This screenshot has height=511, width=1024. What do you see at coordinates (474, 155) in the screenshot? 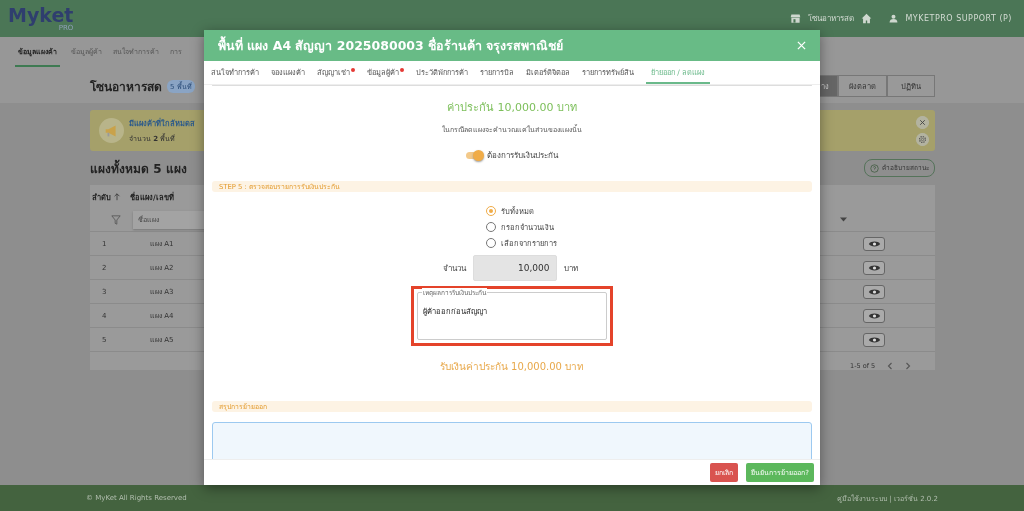
I see `refund-toggle` at bounding box center [474, 155].